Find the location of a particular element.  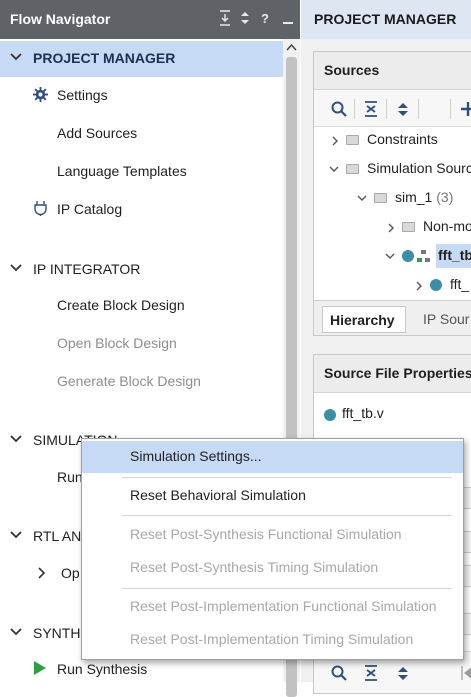

section-label: PROJECT MANAGER is located at coordinates (104, 58).